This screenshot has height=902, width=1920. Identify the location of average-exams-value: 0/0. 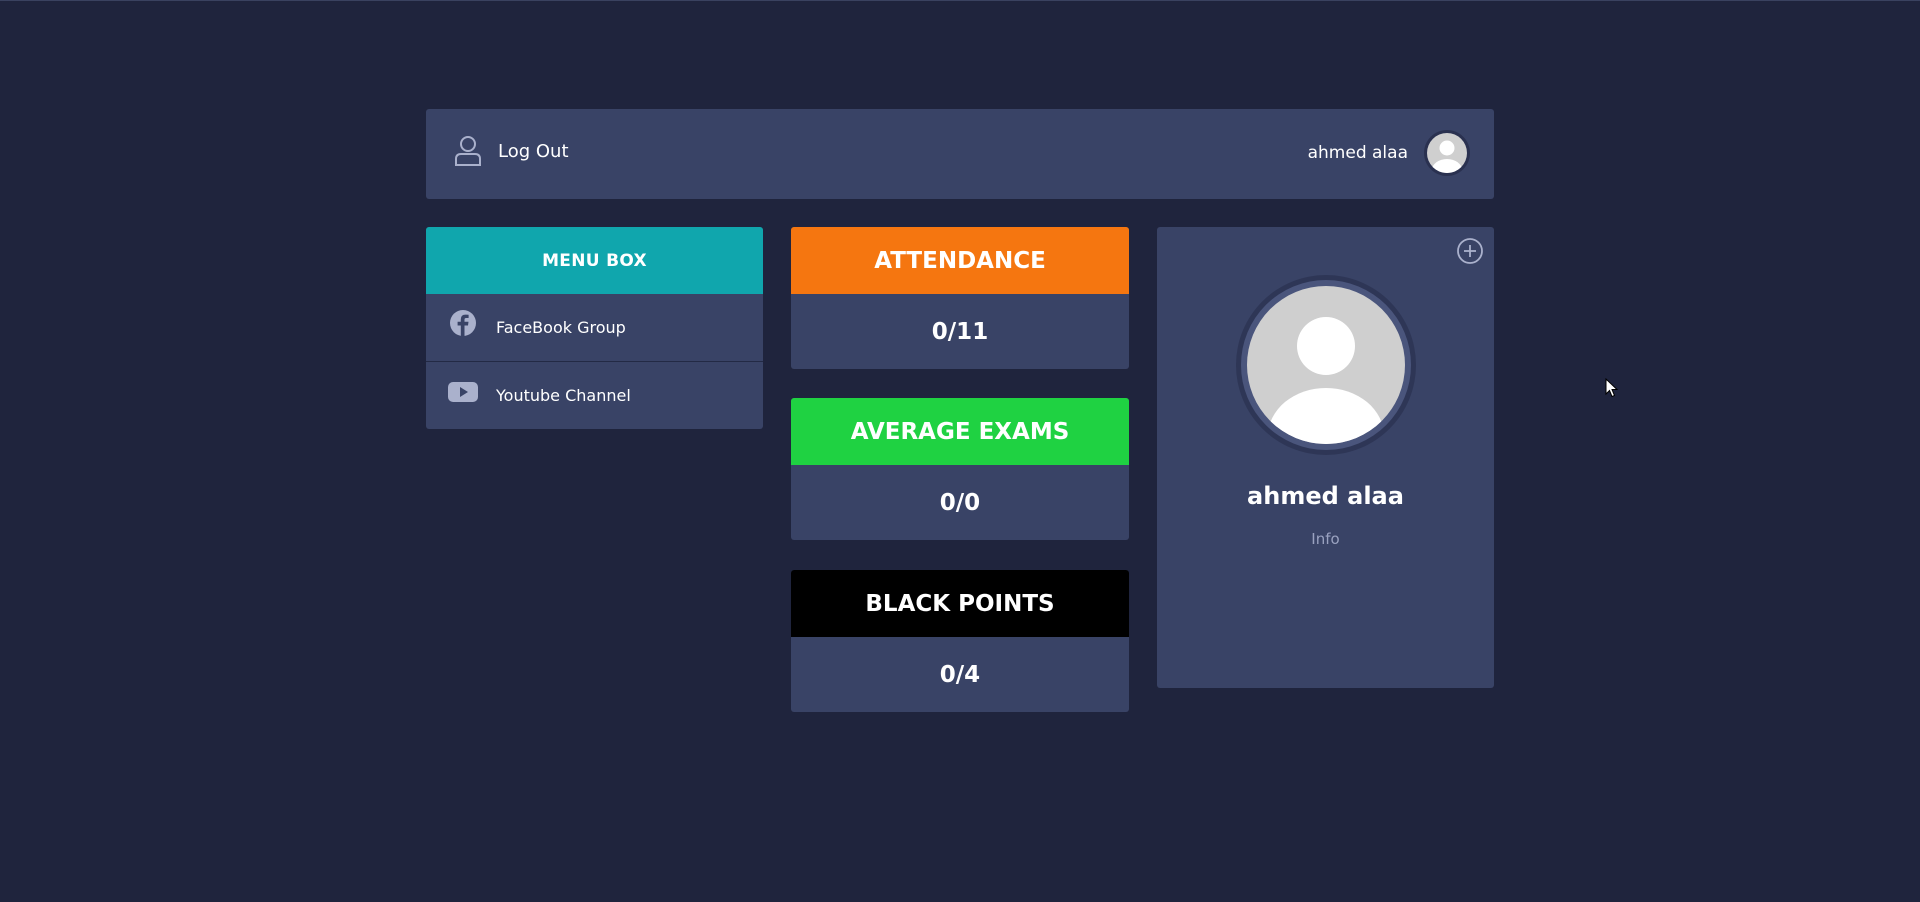
(960, 502).